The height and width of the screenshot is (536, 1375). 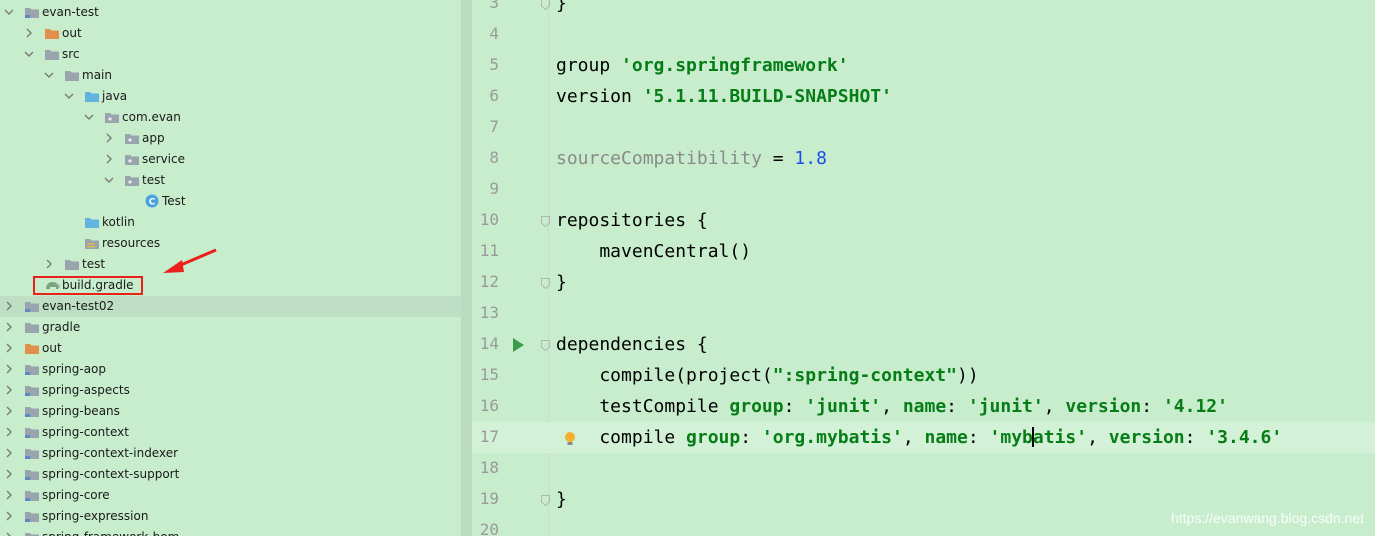 I want to click on watermark: https://evanwang.blog.csdn.net, so click(x=1267, y=518).